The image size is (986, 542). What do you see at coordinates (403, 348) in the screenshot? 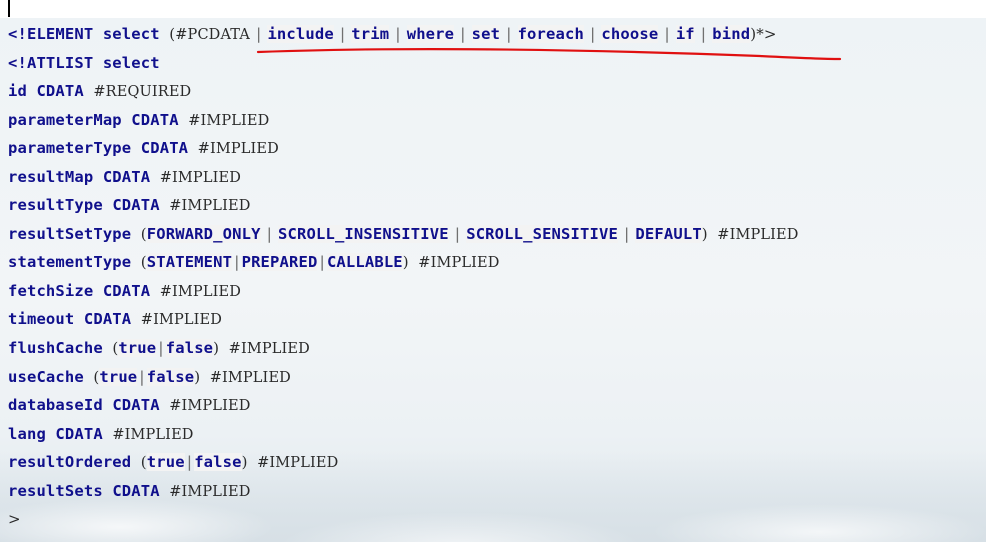
I see `attribute-line-flushCache: flushCache (true|false) #IMPLIED` at bounding box center [403, 348].